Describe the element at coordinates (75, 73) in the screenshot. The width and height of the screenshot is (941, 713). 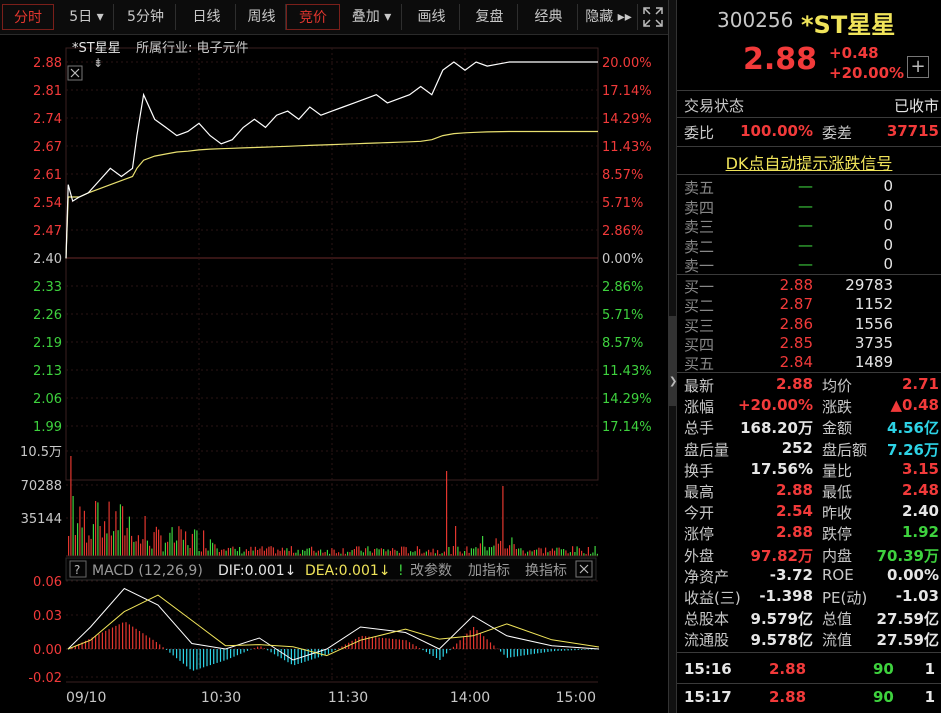
I see `chart-close-icon` at that location.